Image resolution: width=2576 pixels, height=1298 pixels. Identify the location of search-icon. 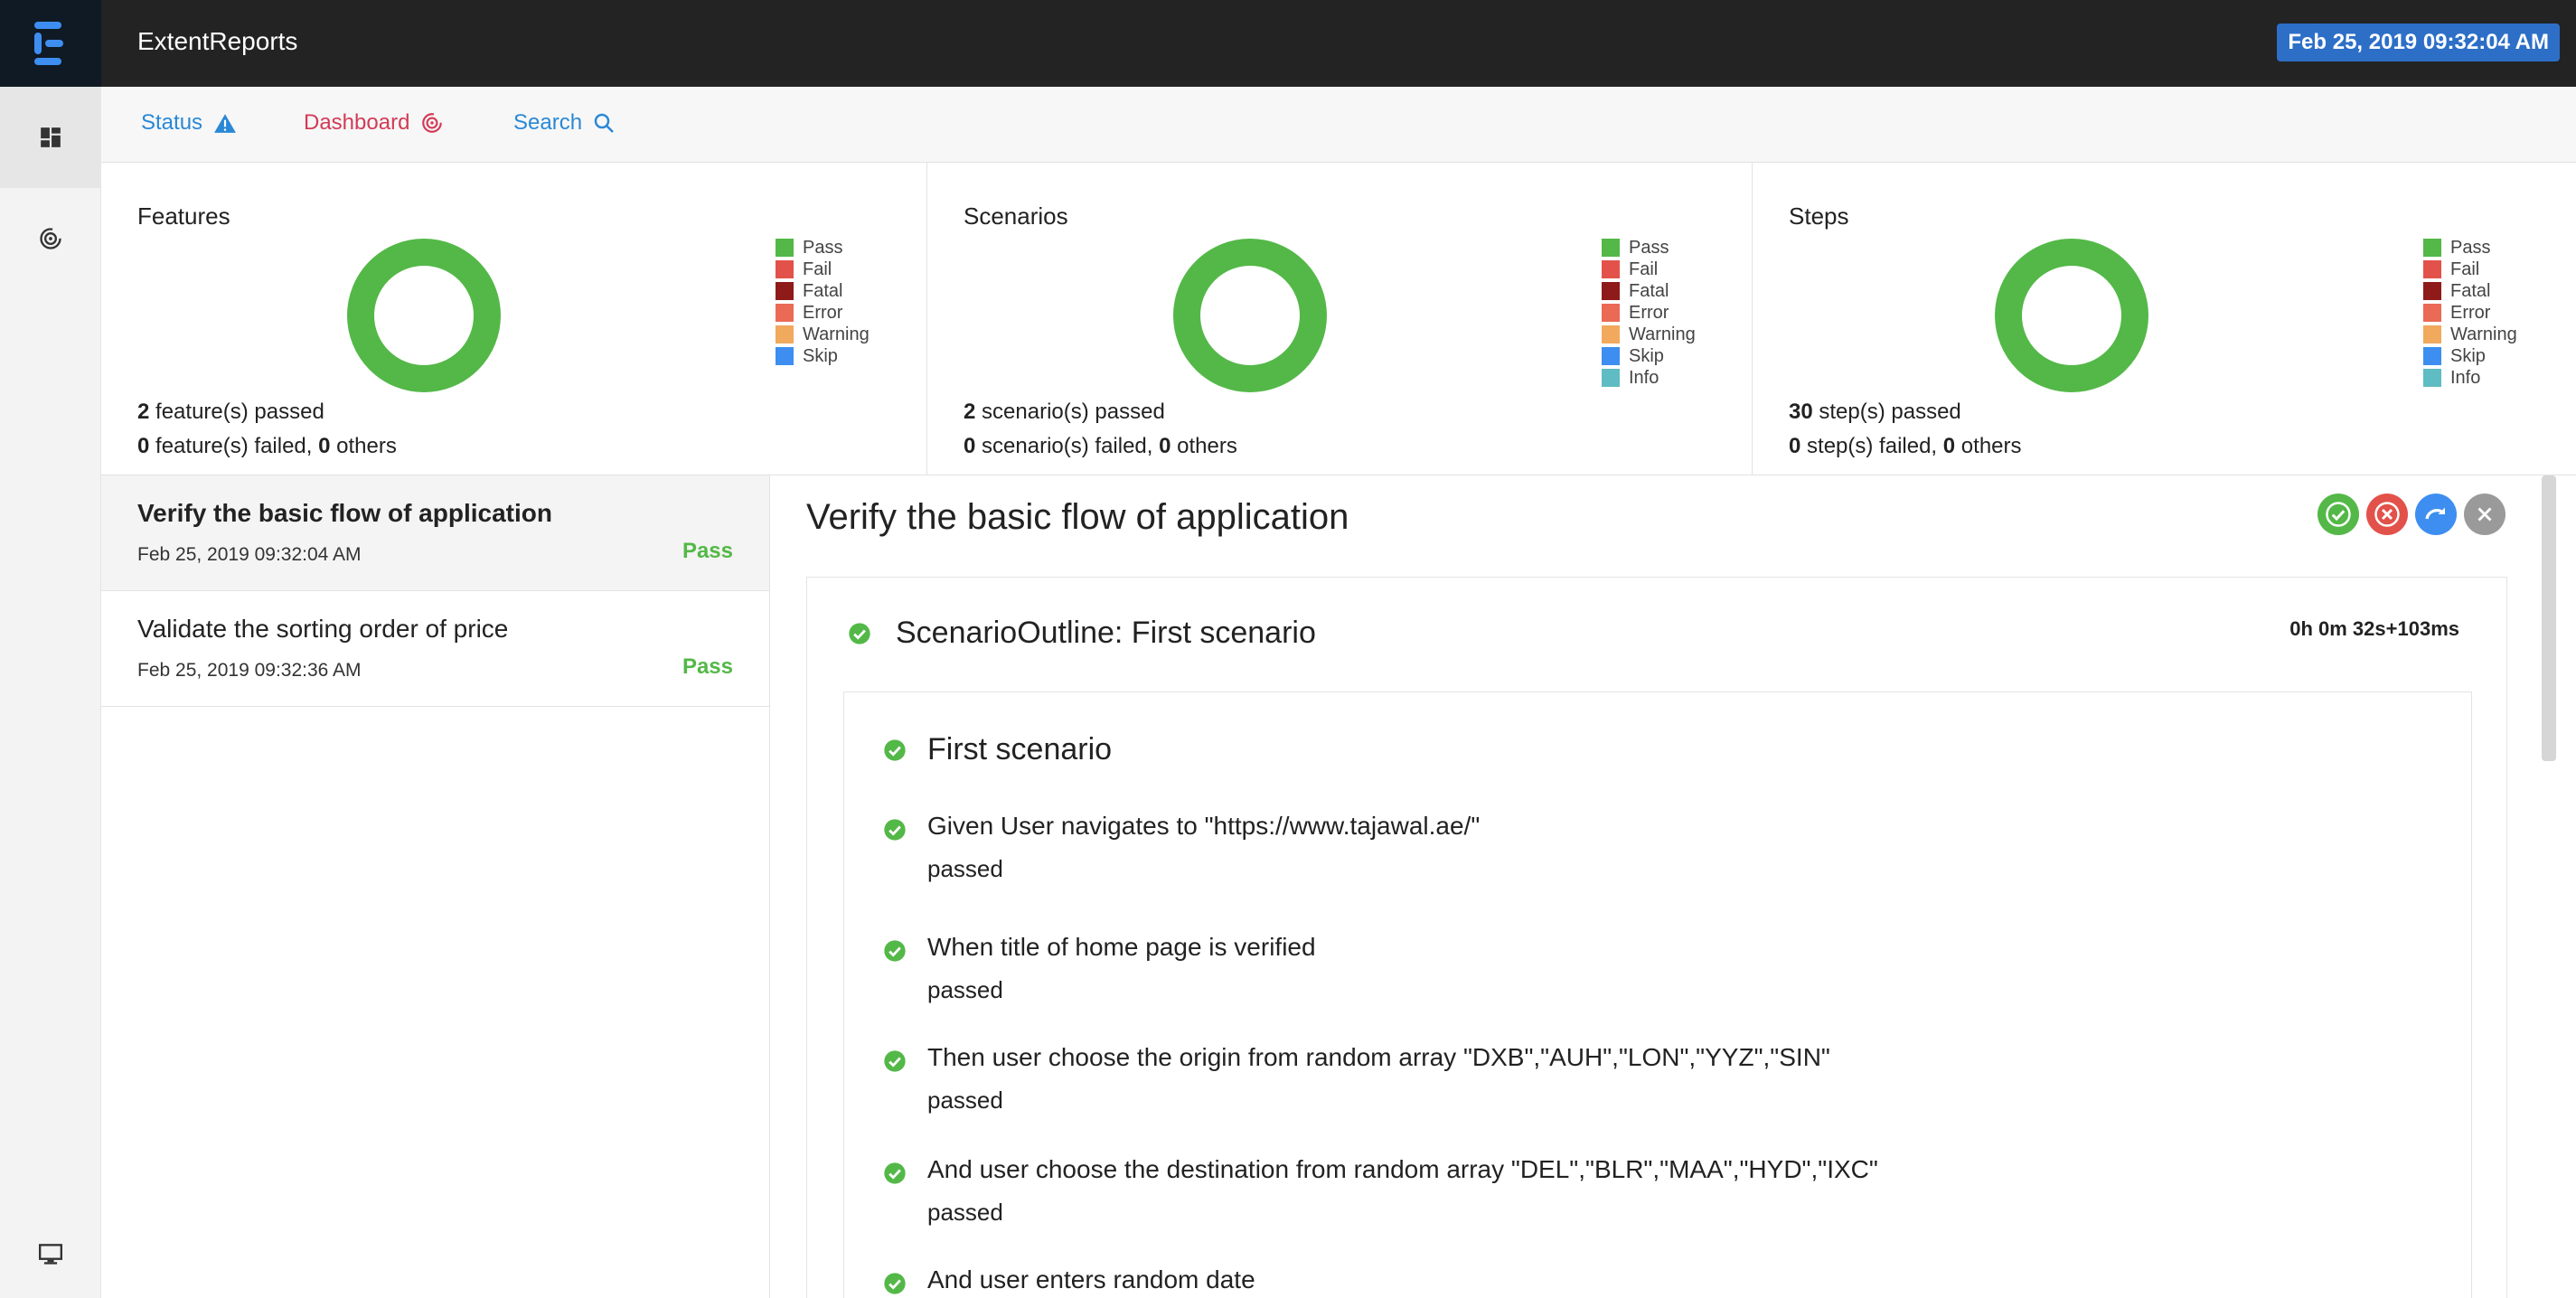
(604, 123).